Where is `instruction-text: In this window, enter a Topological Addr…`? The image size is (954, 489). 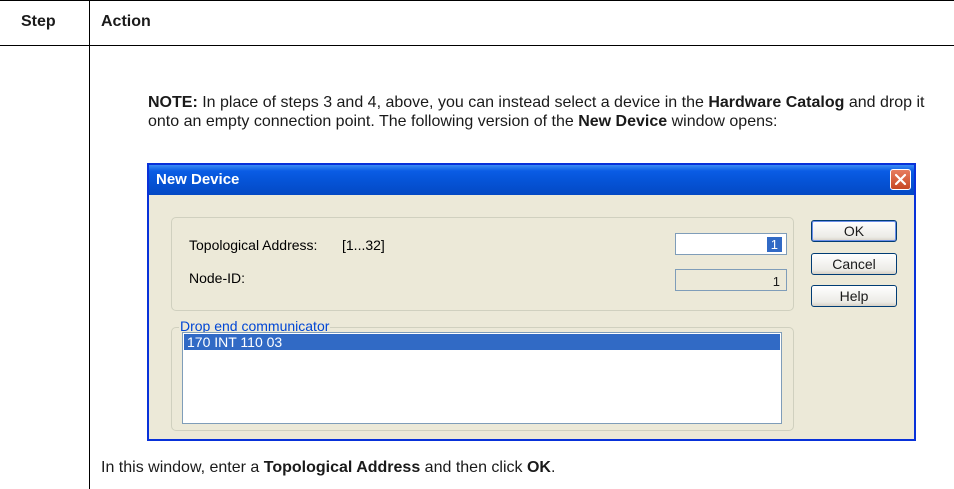
instruction-text: In this window, enter a Topological Addr… is located at coordinates (328, 468).